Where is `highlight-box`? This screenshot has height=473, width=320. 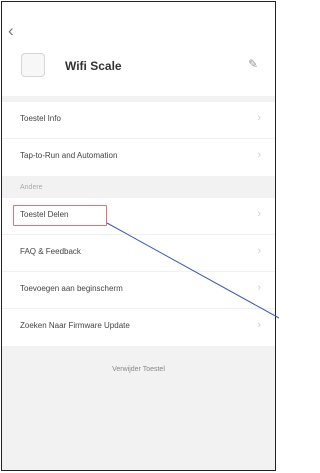
highlight-box is located at coordinates (60, 215).